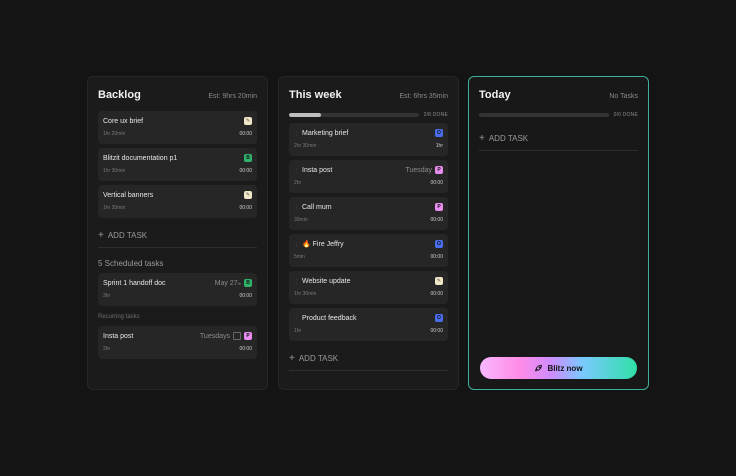 This screenshot has width=736, height=476. What do you see at coordinates (565, 368) in the screenshot?
I see `blitz-now-label: Blitz now` at bounding box center [565, 368].